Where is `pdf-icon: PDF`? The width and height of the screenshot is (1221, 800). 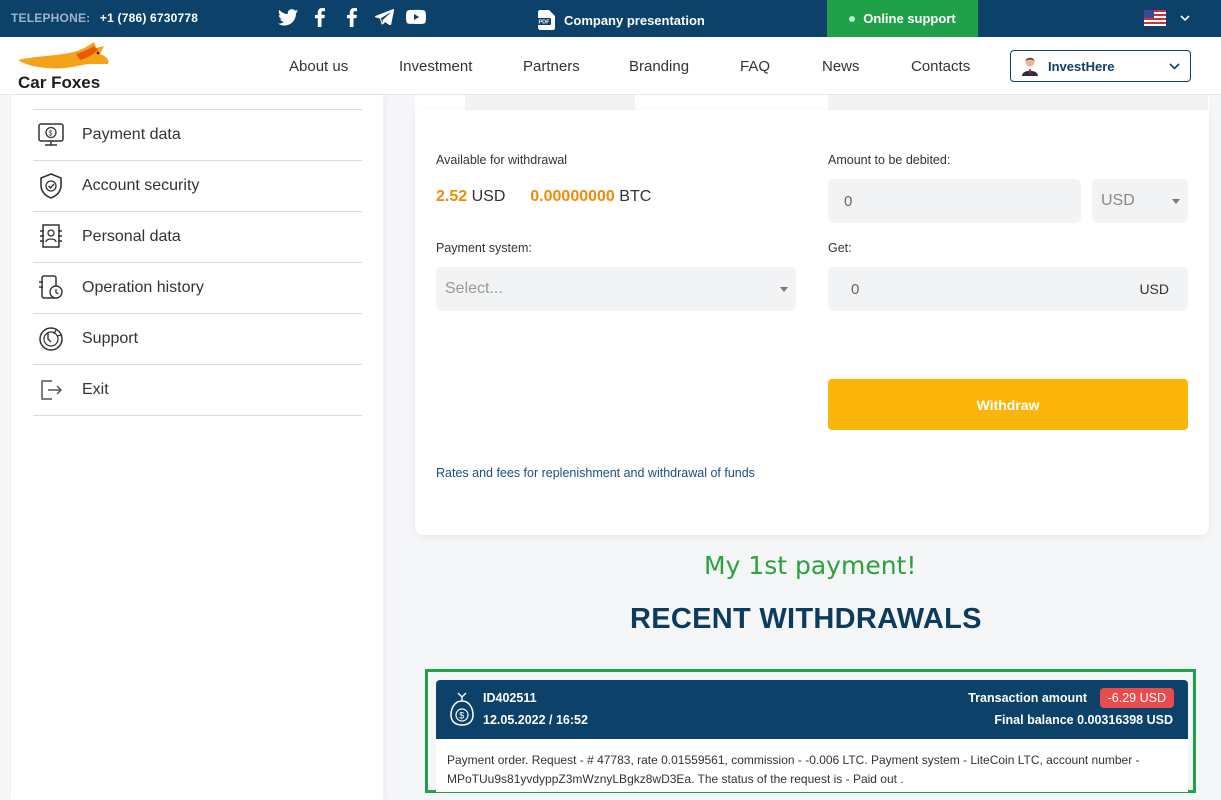
pdf-icon: PDF is located at coordinates (546, 20).